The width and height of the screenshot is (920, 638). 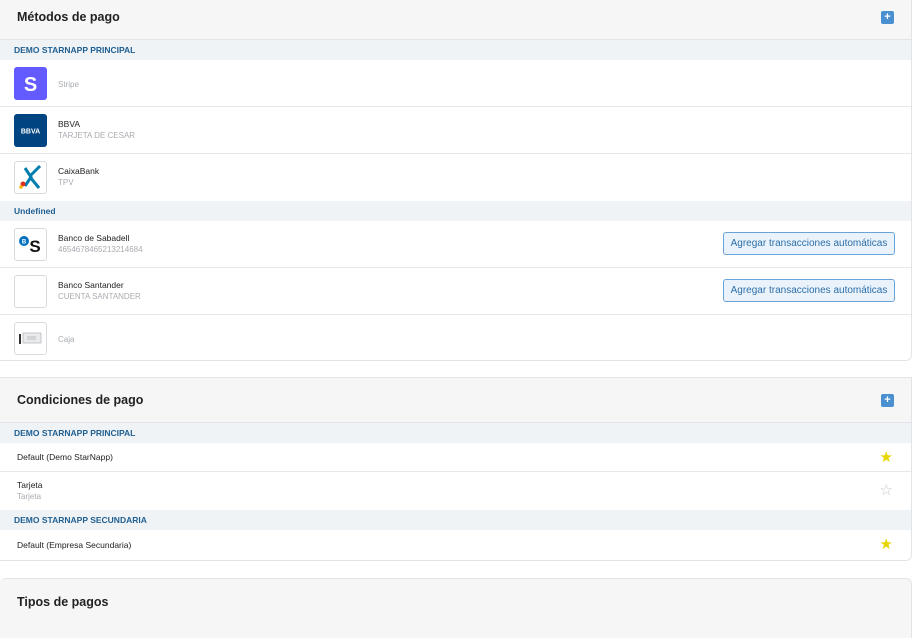 What do you see at coordinates (455, 211) in the screenshot?
I see `group-label: Undefined` at bounding box center [455, 211].